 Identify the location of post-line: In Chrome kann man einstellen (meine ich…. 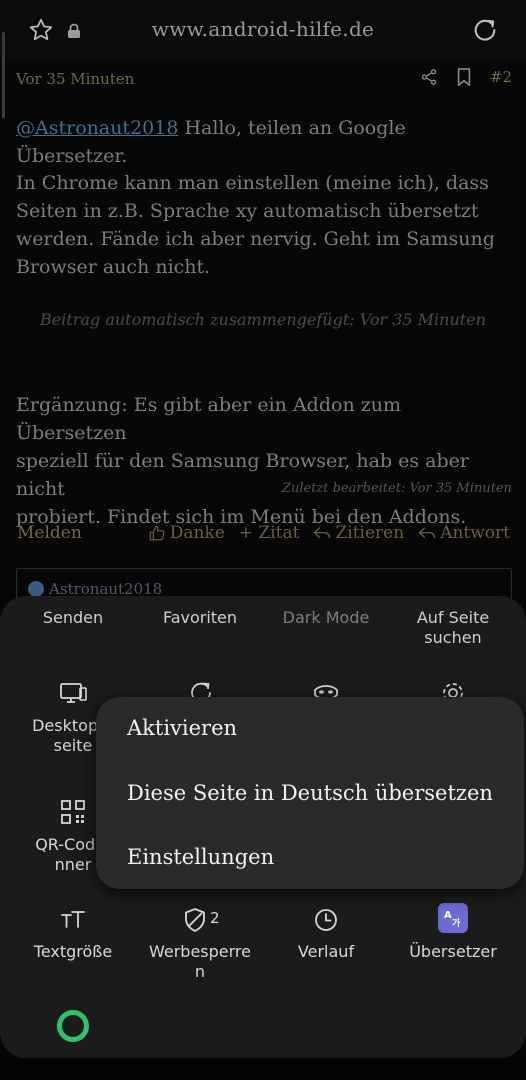
(252, 183).